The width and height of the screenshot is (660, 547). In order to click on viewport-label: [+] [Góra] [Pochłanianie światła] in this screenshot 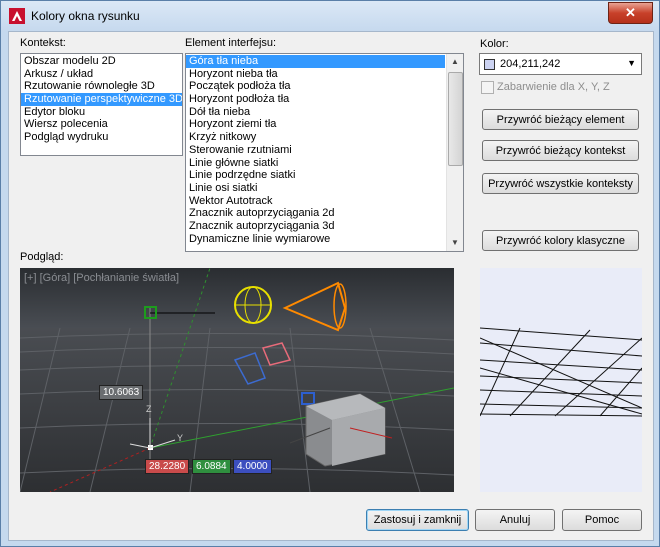, I will do `click(101, 278)`.